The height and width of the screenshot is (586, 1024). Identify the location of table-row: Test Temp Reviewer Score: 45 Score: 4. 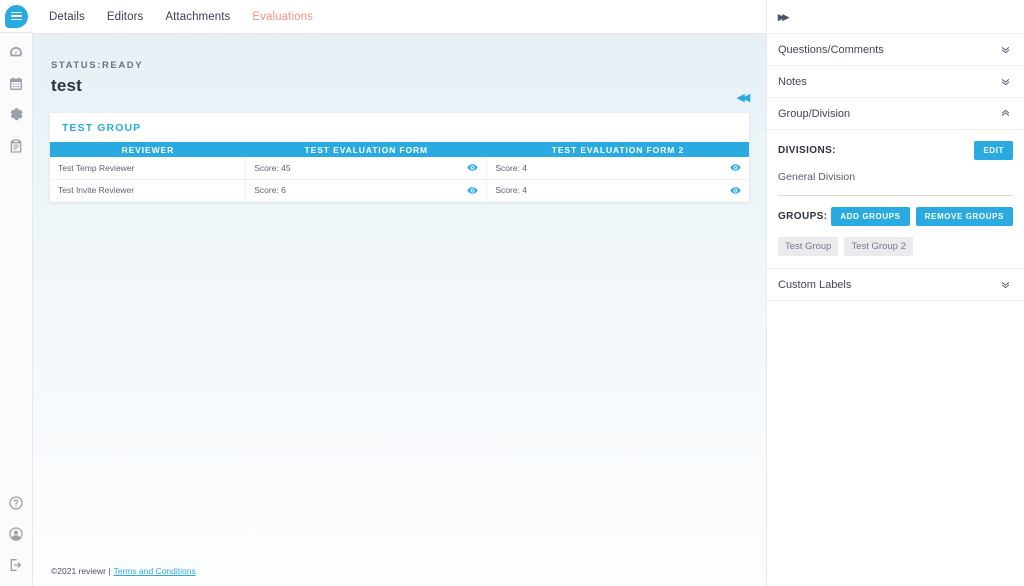
(399, 168).